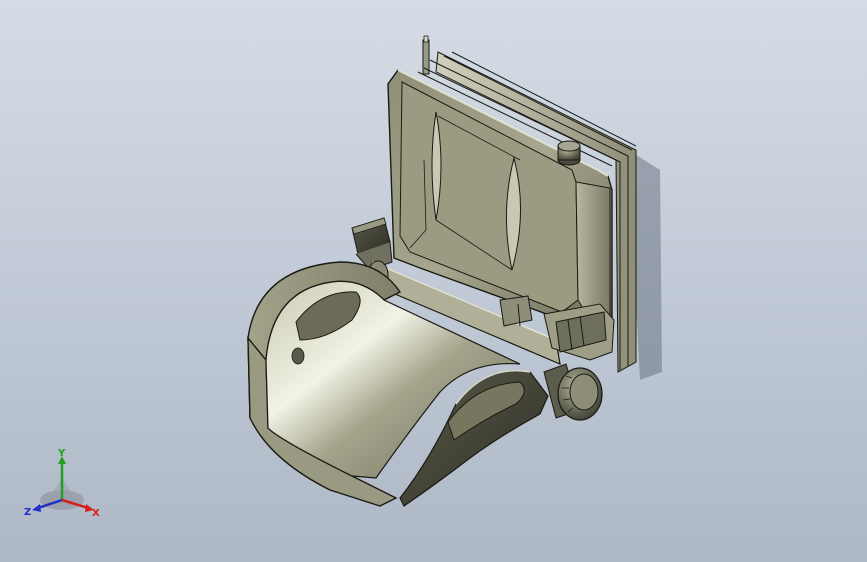 The image size is (867, 562). Describe the element at coordinates (573, 392) in the screenshot. I see `adjustment-knob` at that location.